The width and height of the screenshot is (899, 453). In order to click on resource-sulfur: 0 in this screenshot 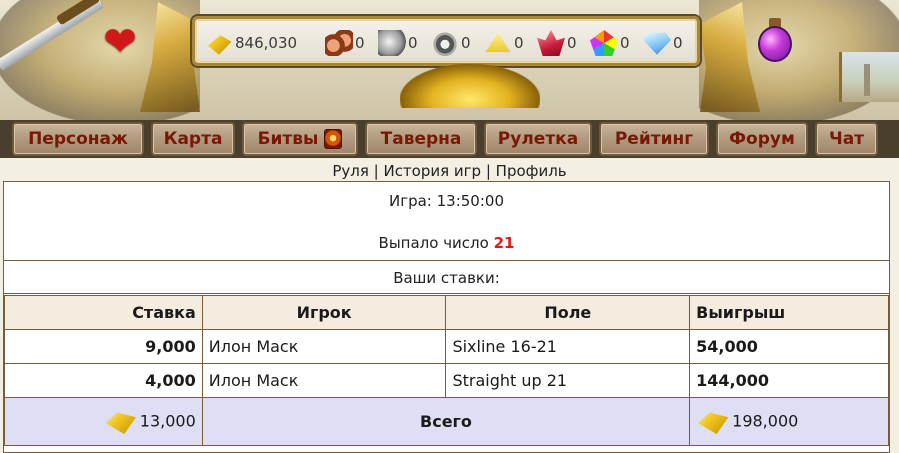, I will do `click(504, 43)`.